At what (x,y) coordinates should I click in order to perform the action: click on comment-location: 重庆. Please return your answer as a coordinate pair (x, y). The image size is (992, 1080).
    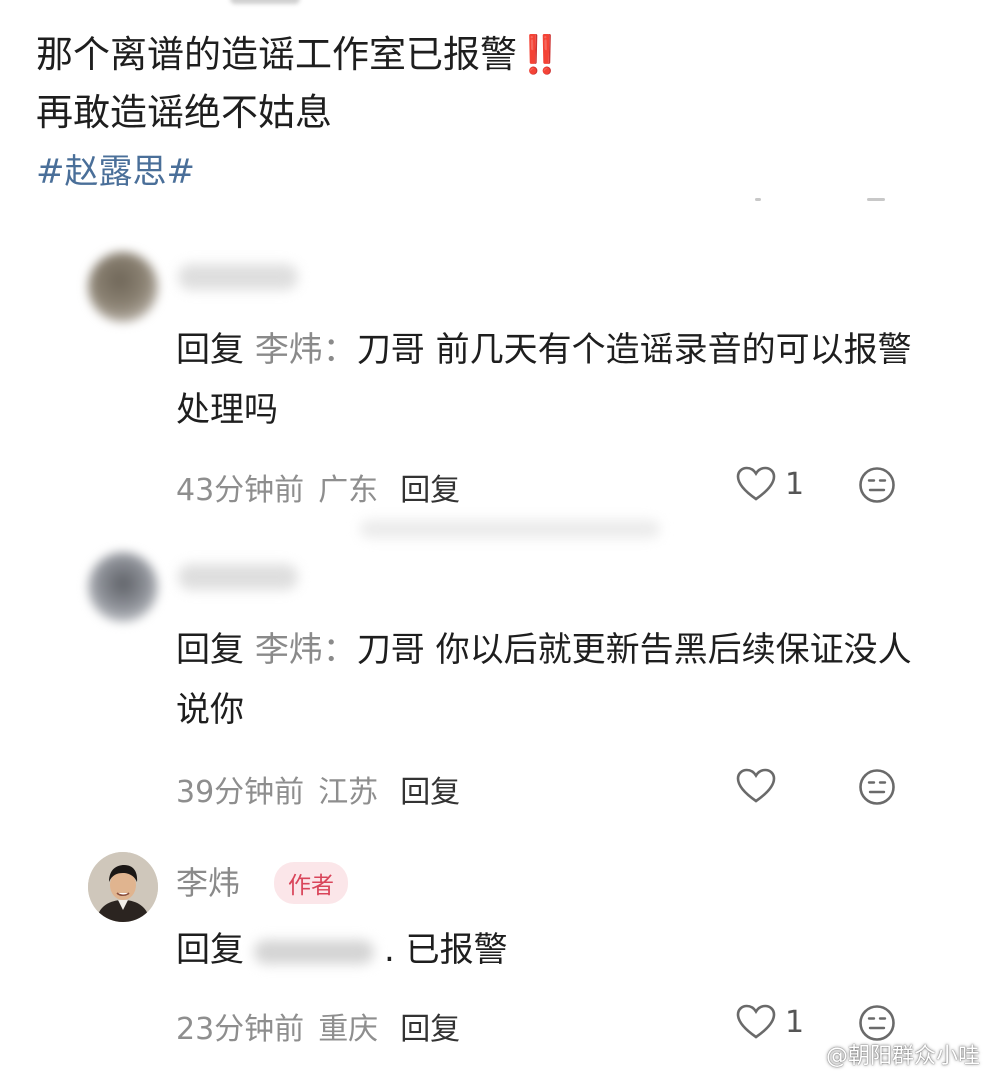
    Looking at the image, I should click on (348, 1029).